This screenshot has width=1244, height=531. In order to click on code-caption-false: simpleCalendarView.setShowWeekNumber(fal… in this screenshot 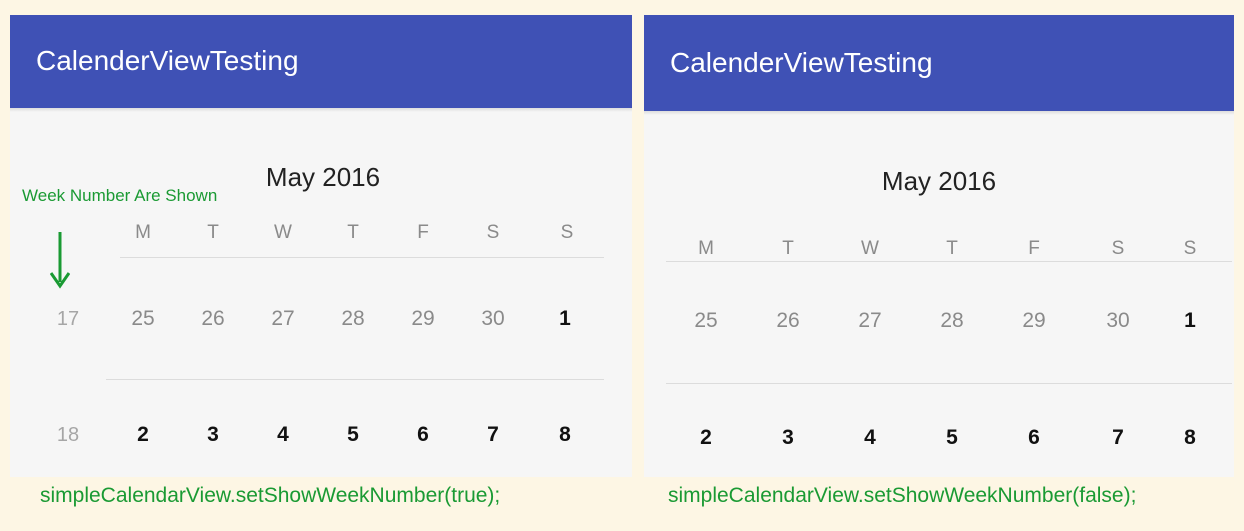, I will do `click(902, 495)`.